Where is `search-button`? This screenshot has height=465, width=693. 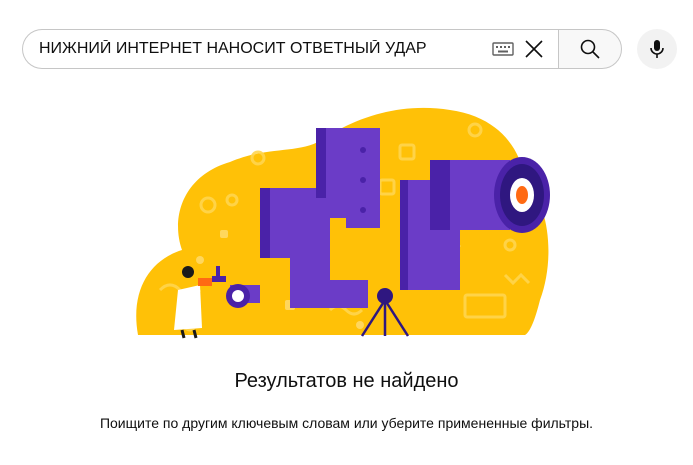 search-button is located at coordinates (590, 49).